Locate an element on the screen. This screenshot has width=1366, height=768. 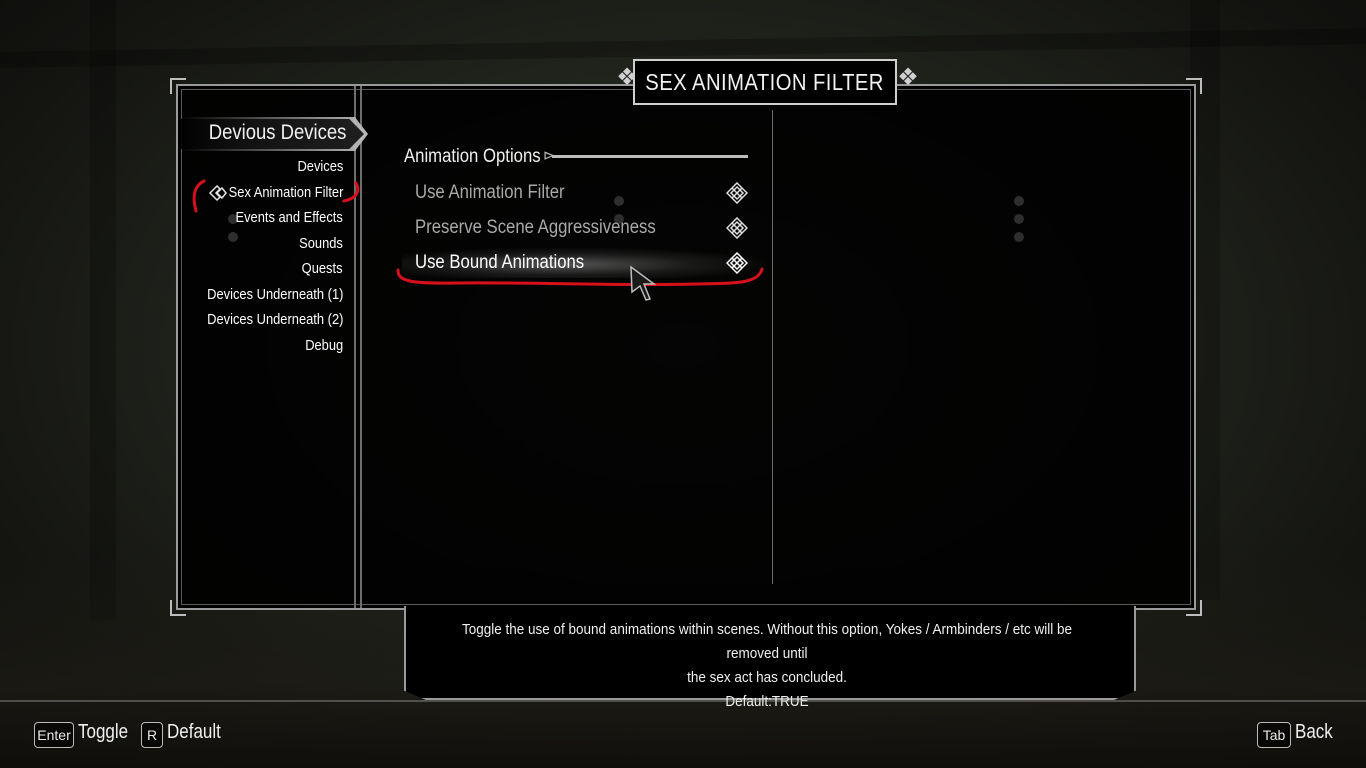
knot-ornament-icon: ❖ is located at coordinates (908, 77).